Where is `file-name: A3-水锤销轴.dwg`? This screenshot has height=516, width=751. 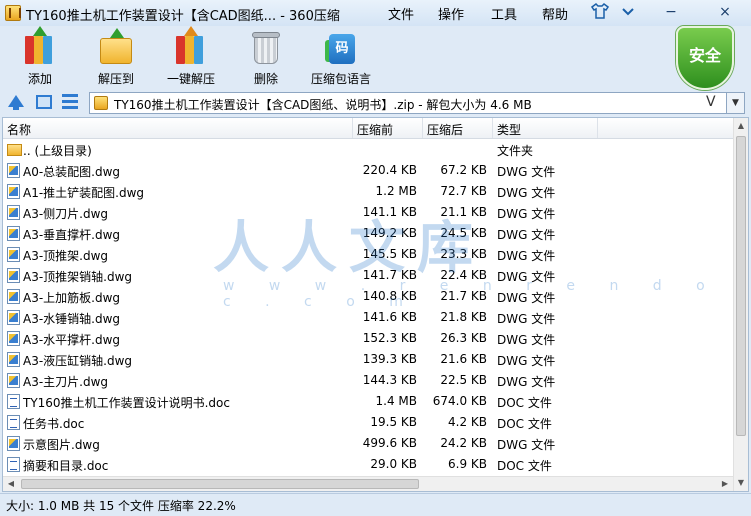
file-name: A3-水锤销轴.dwg is located at coordinates (72, 319).